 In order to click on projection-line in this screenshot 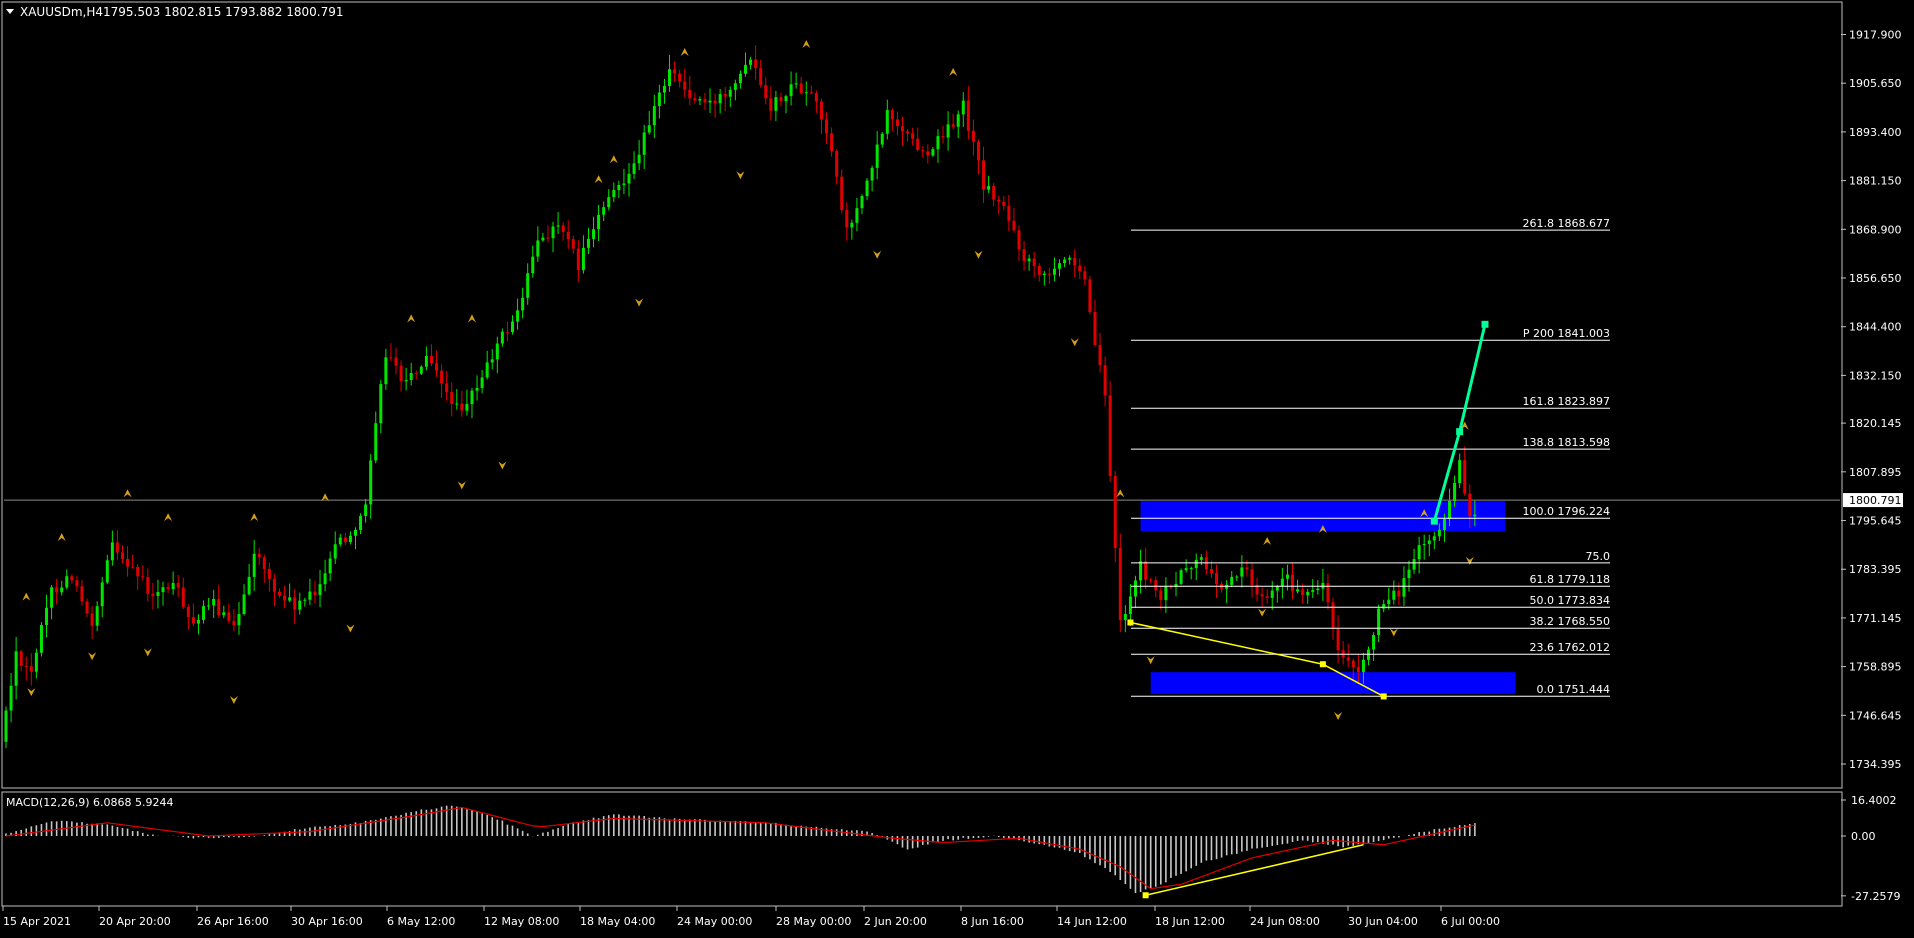, I will do `click(1459, 422)`.